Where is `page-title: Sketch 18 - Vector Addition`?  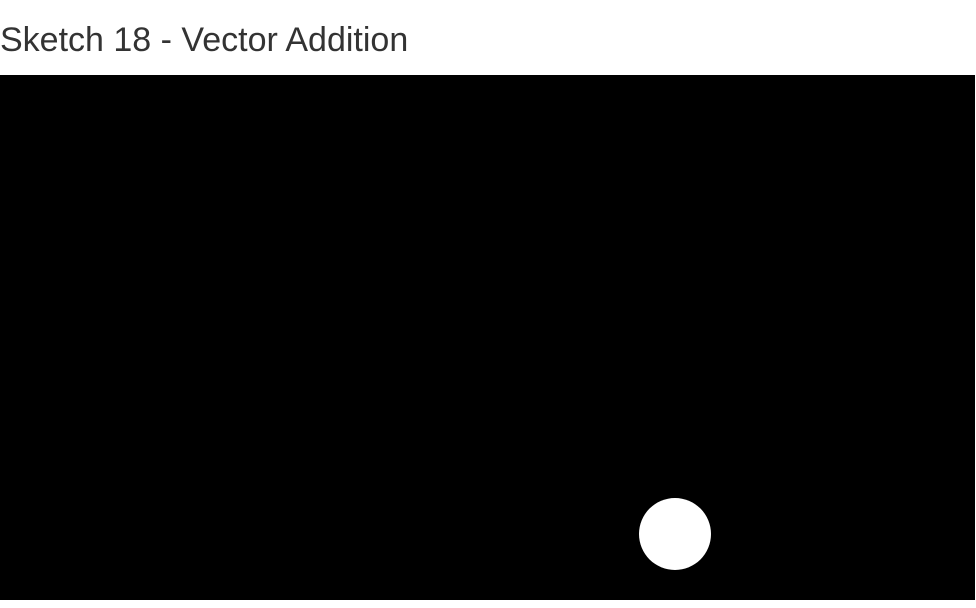
page-title: Sketch 18 - Vector Addition is located at coordinates (204, 40).